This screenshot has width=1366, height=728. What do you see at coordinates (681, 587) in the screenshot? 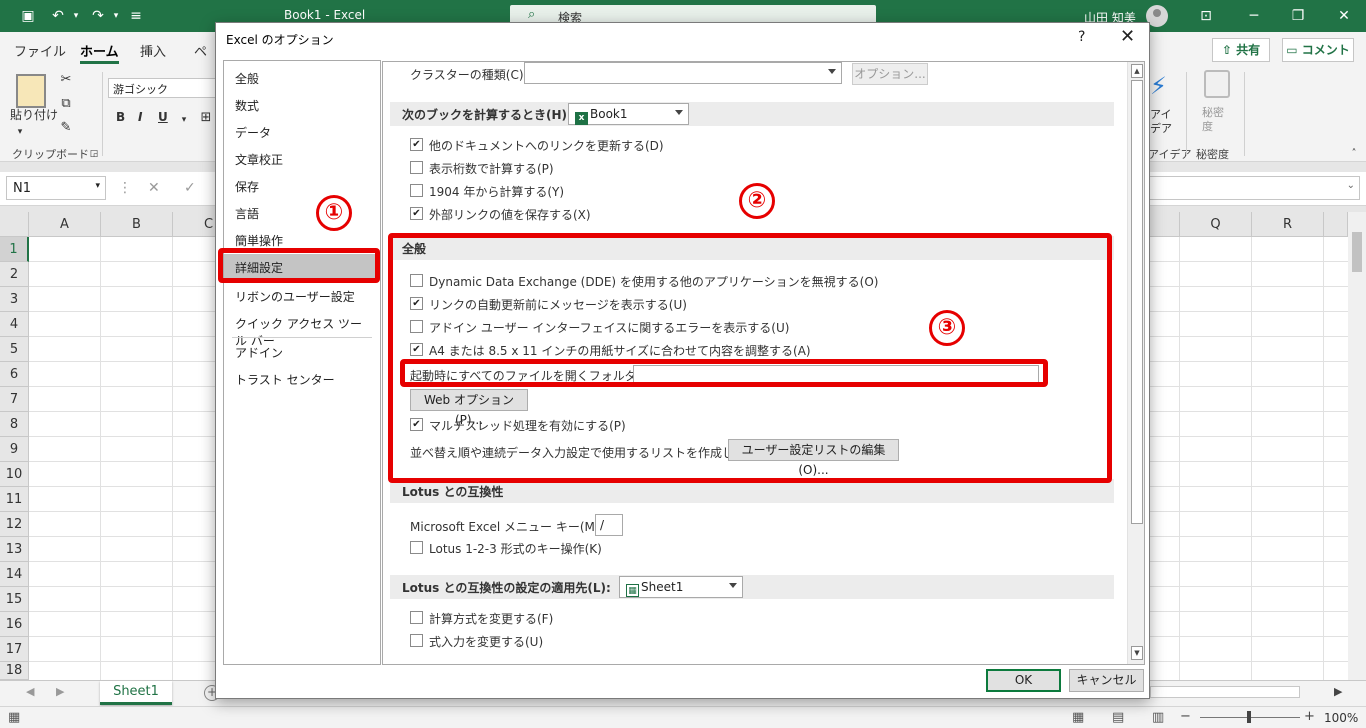
I see `lotus-sheet-dropdown: ▦ Sheet1` at bounding box center [681, 587].